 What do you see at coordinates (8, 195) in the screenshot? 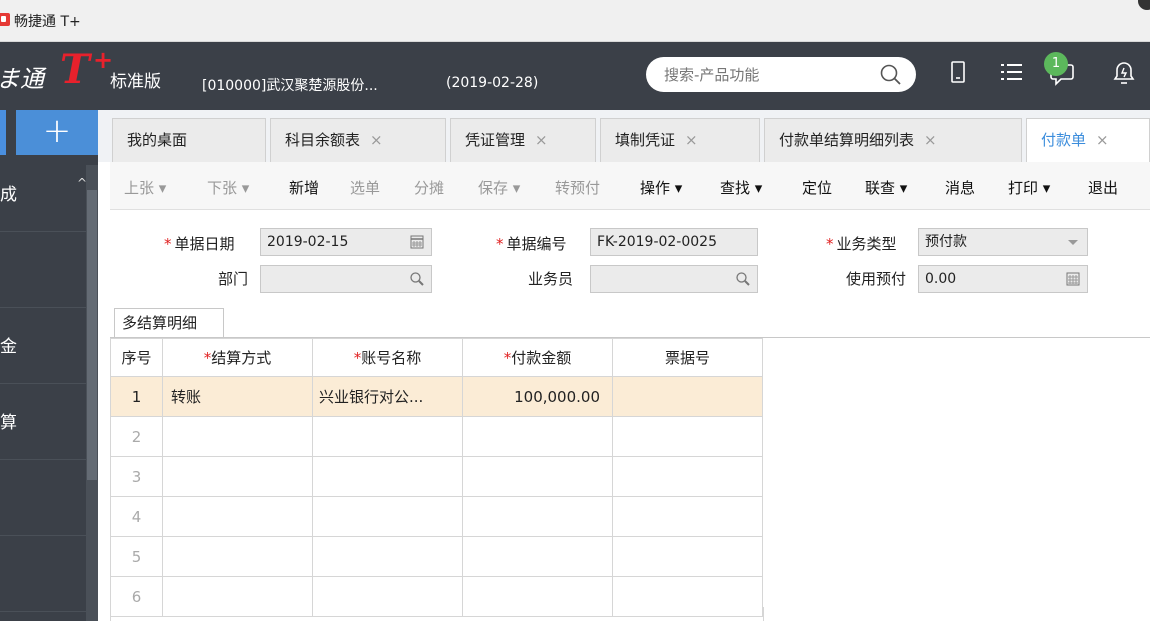
I see `sidebar-item-label: 成` at bounding box center [8, 195].